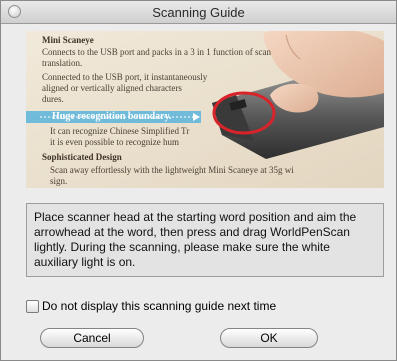  Describe the element at coordinates (59, 181) in the screenshot. I see `page-line: sign.` at that location.